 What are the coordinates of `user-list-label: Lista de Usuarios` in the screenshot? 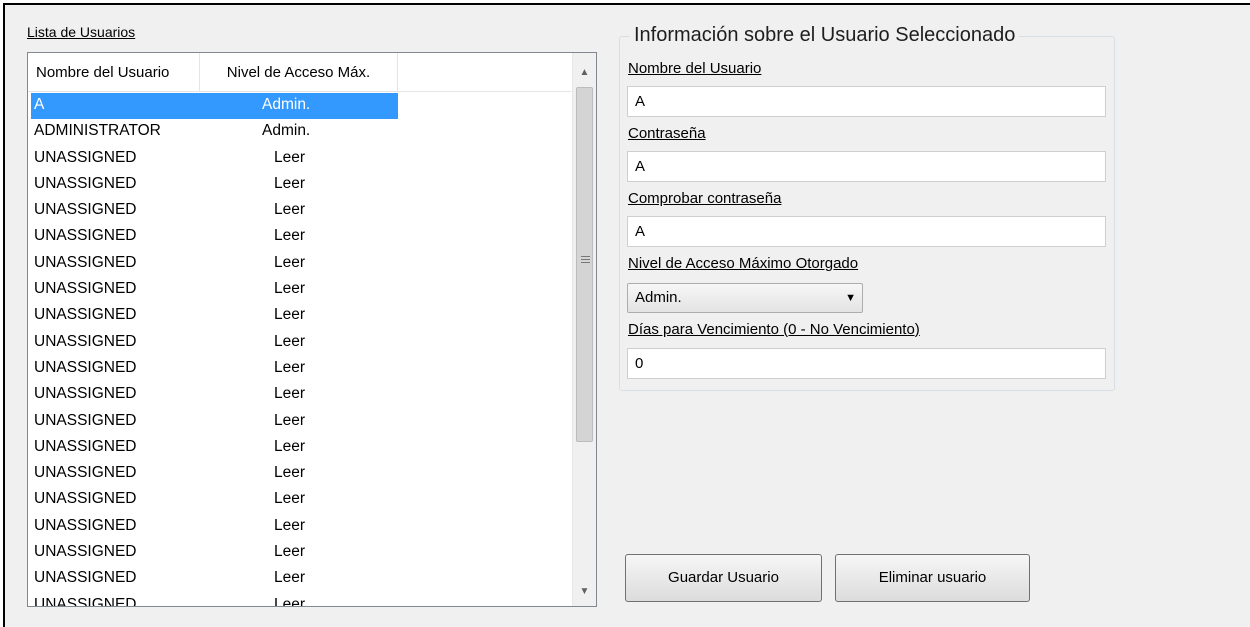 It's located at (81, 32).